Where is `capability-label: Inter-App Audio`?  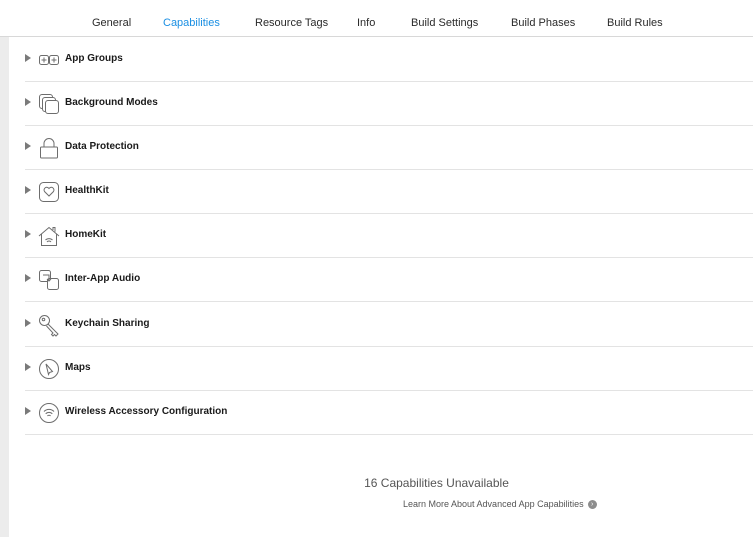 capability-label: Inter-App Audio is located at coordinates (103, 278).